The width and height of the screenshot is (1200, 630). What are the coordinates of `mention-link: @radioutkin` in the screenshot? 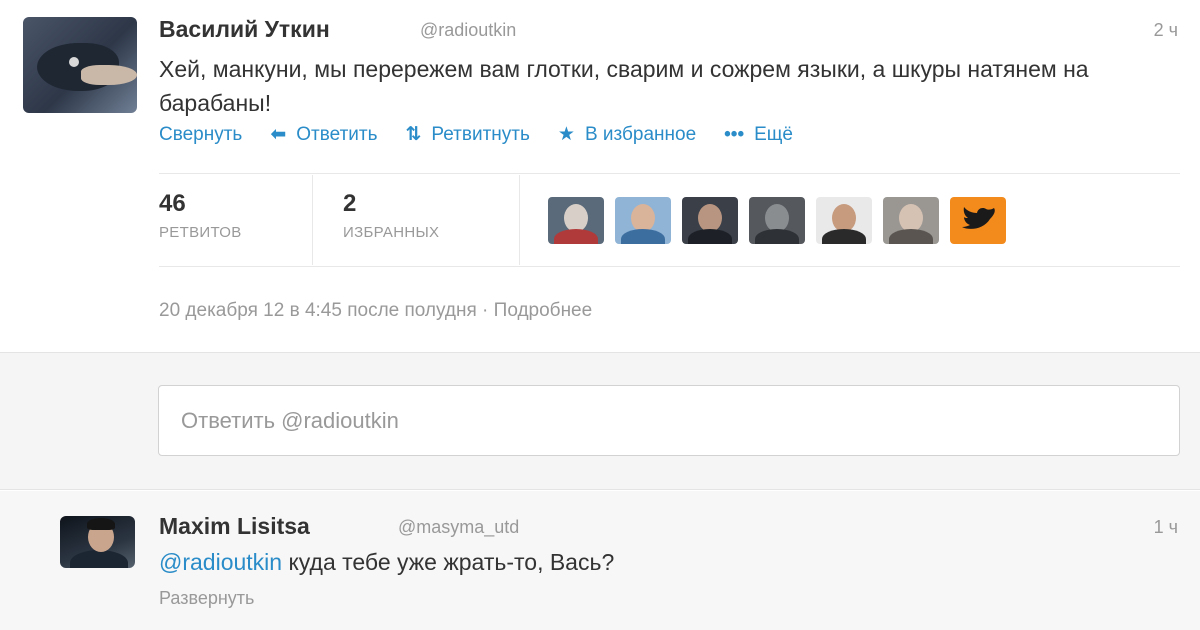 It's located at (220, 562).